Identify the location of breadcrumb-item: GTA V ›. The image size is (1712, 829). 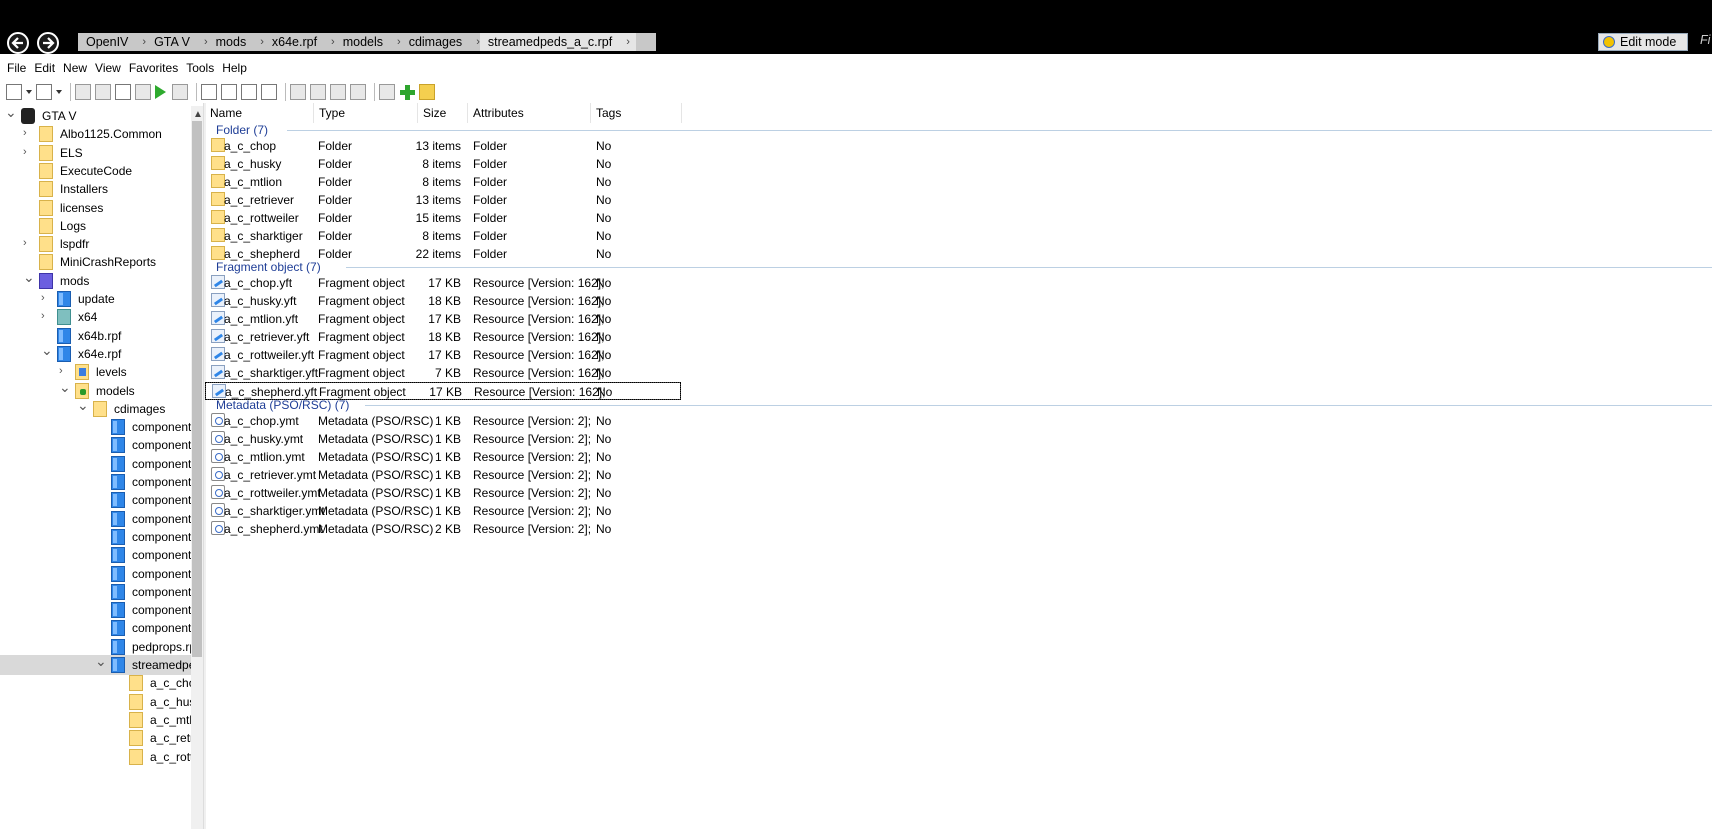
(177, 42).